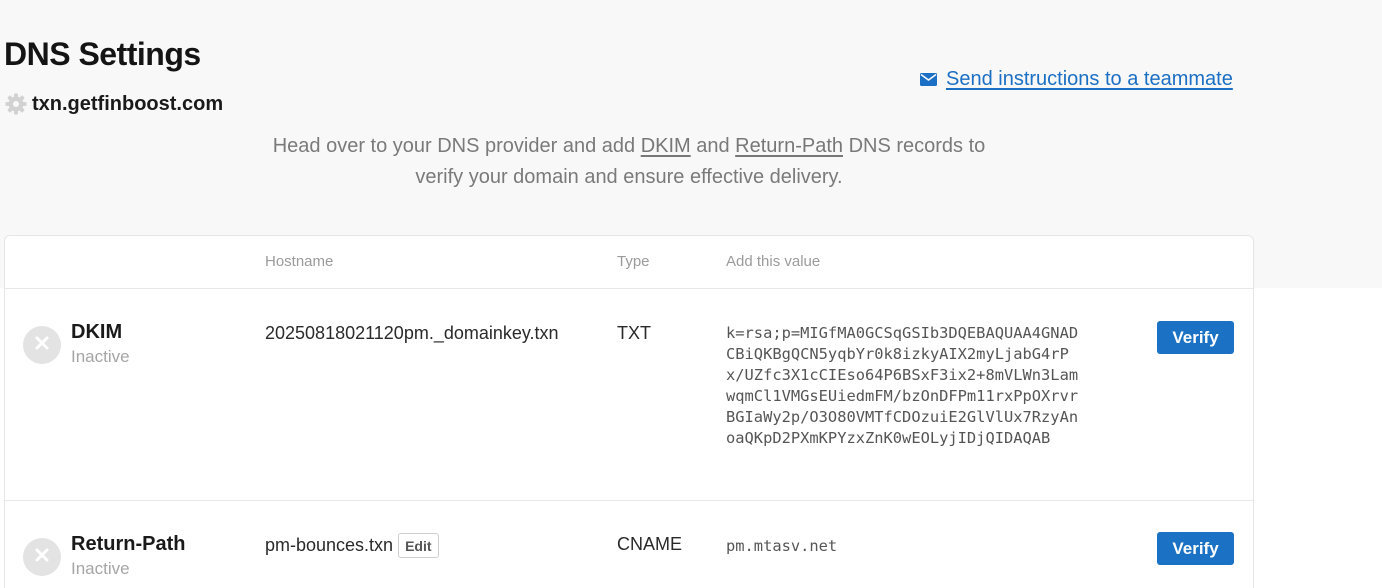  I want to click on gear-icon, so click(16, 104).